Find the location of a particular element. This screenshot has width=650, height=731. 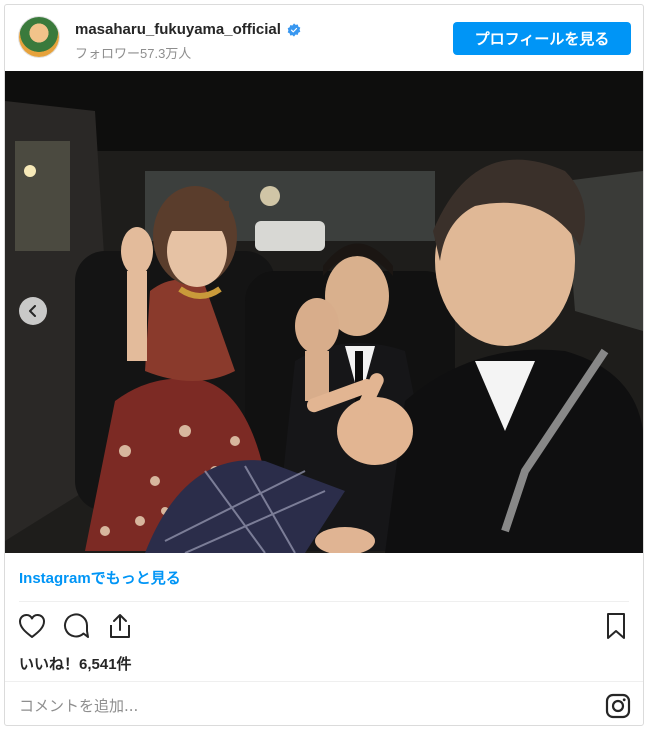

avatar is located at coordinates (39, 37).